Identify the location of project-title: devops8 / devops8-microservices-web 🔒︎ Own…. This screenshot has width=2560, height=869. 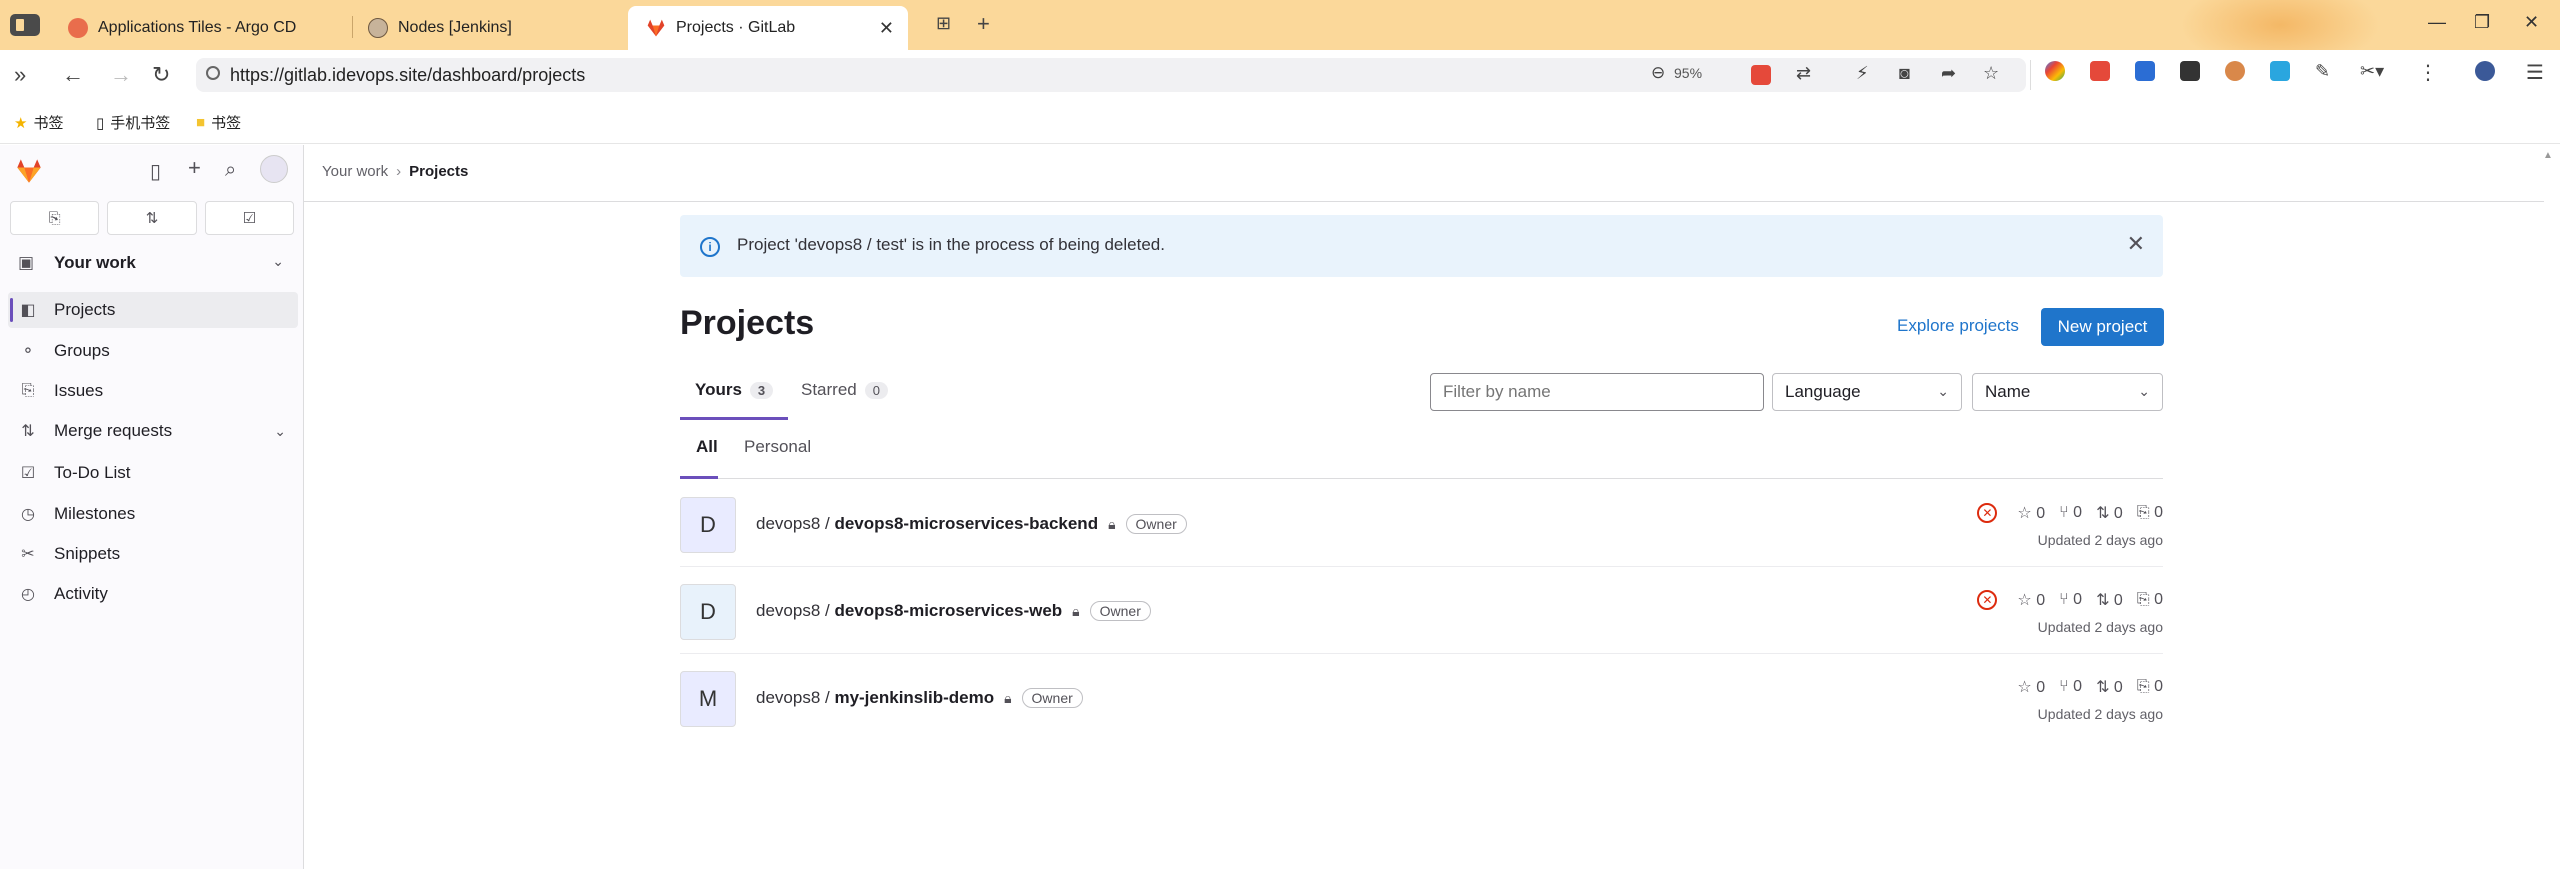
(953, 611).